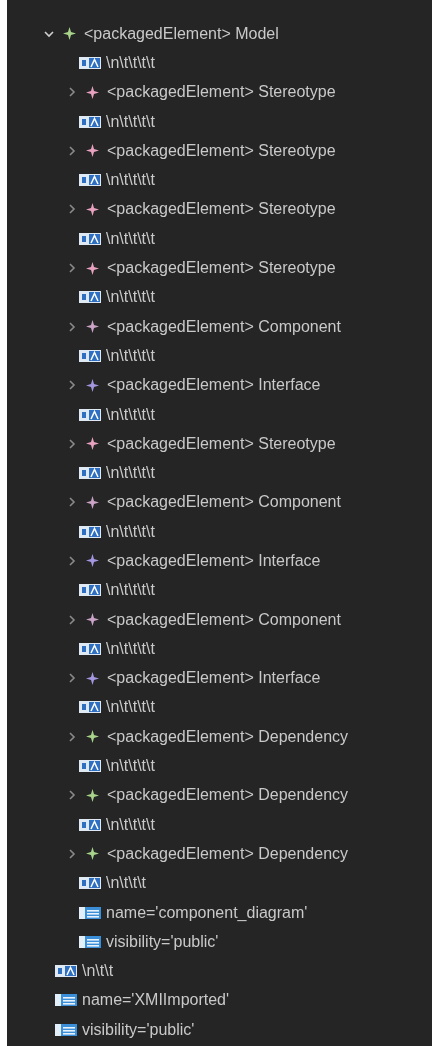 Image resolution: width=439 pixels, height=1046 pixels. Describe the element at coordinates (181, 33) in the screenshot. I see `element-label: <packagedElement> Model` at that location.